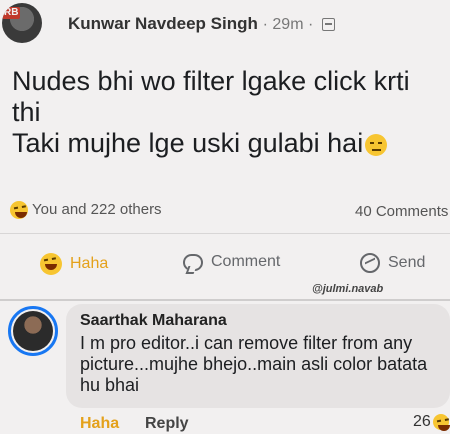 The height and width of the screenshot is (434, 450). I want to click on haha-button: Haha, so click(73, 264).